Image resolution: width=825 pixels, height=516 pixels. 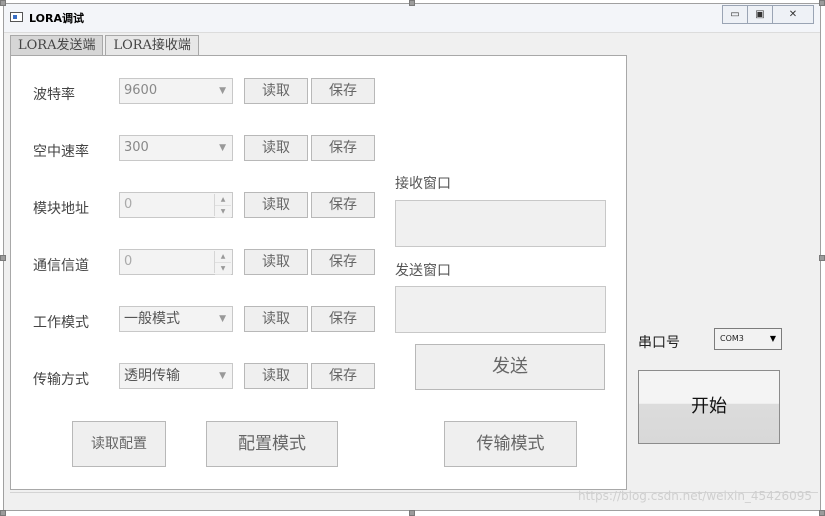 What do you see at coordinates (176, 262) in the screenshot?
I see `channel-stepper: 0 ▲ ▼` at bounding box center [176, 262].